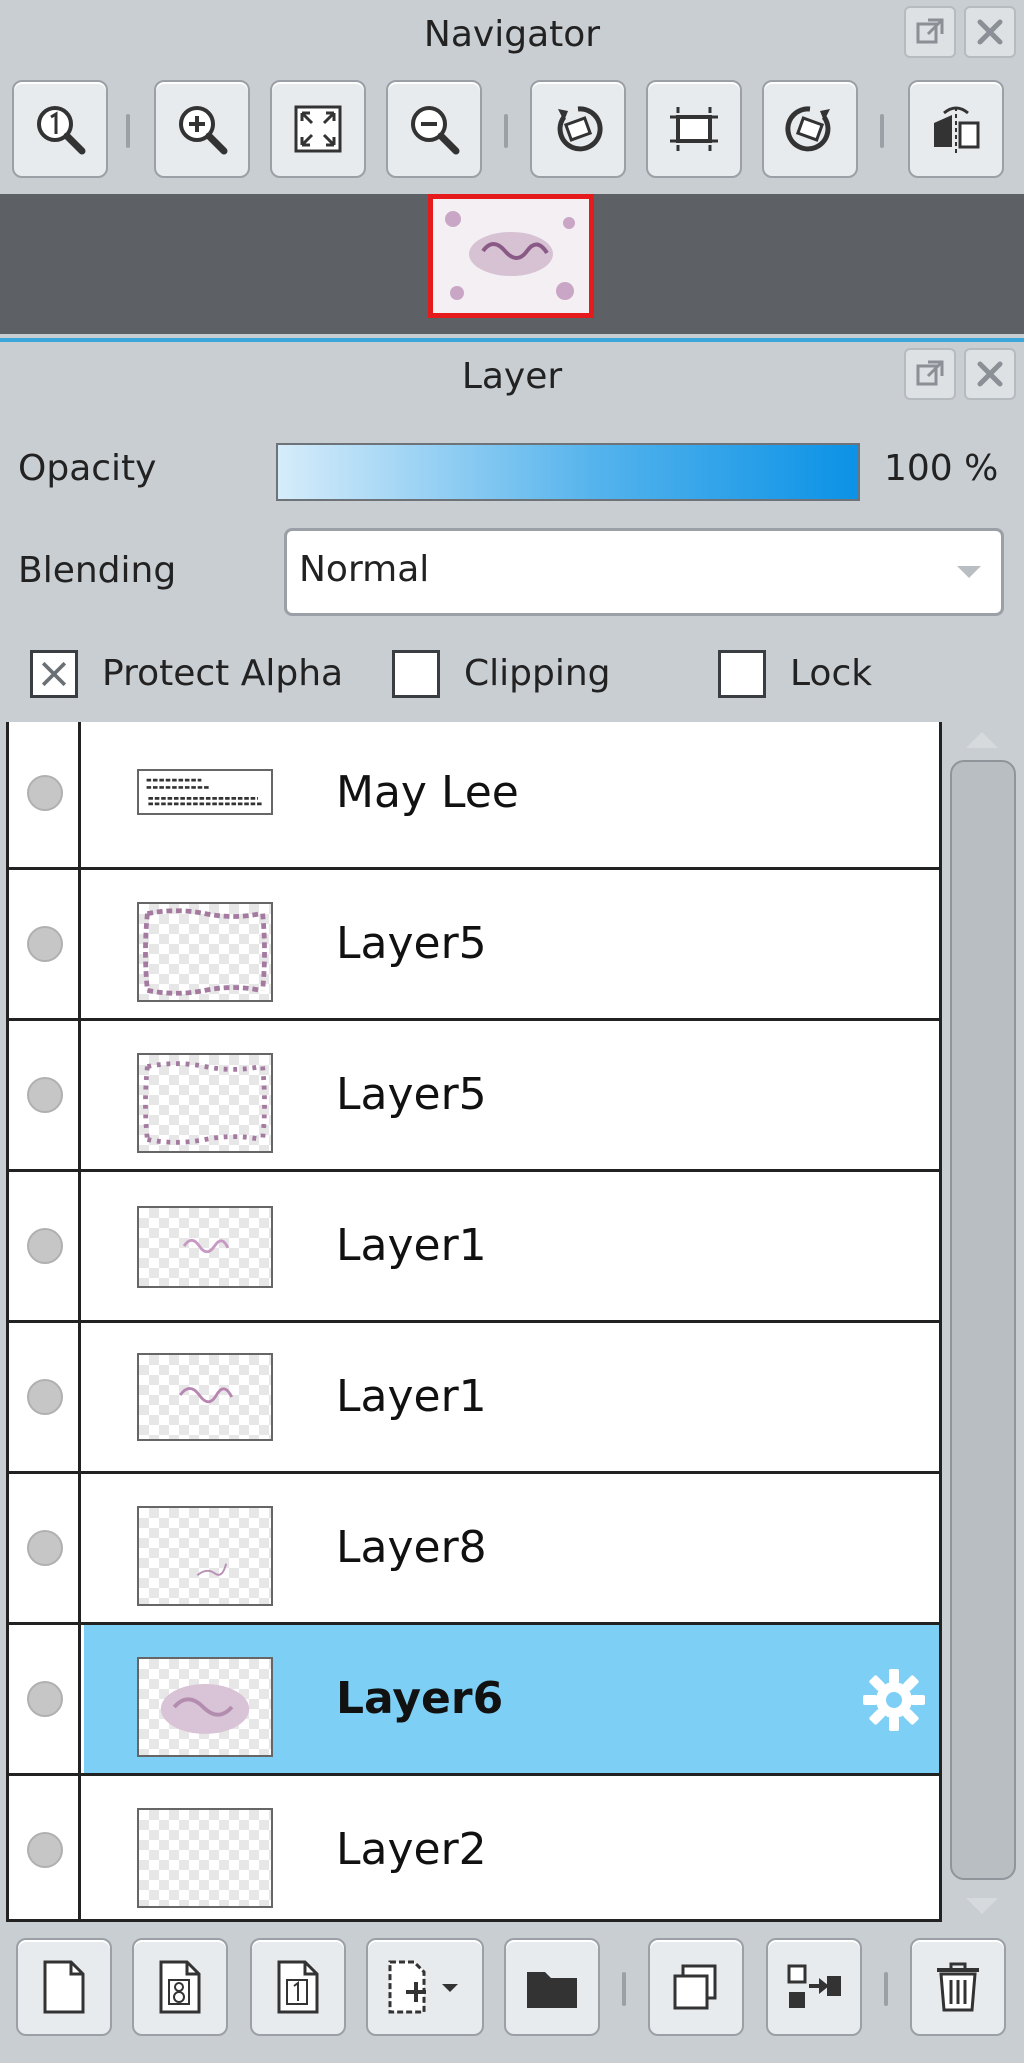 The width and height of the screenshot is (1024, 2063). I want to click on layer-list-scrollbar, so click(982, 1322).